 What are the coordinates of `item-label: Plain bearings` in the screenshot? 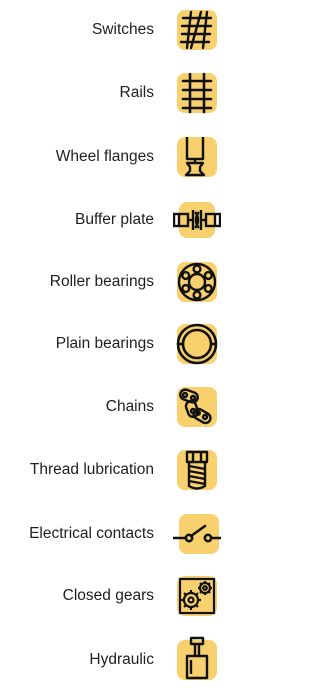 It's located at (104, 343).